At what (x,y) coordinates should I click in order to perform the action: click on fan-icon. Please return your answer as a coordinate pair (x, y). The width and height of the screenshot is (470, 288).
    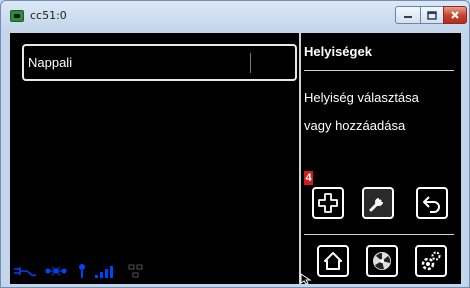
    Looking at the image, I should click on (382, 261).